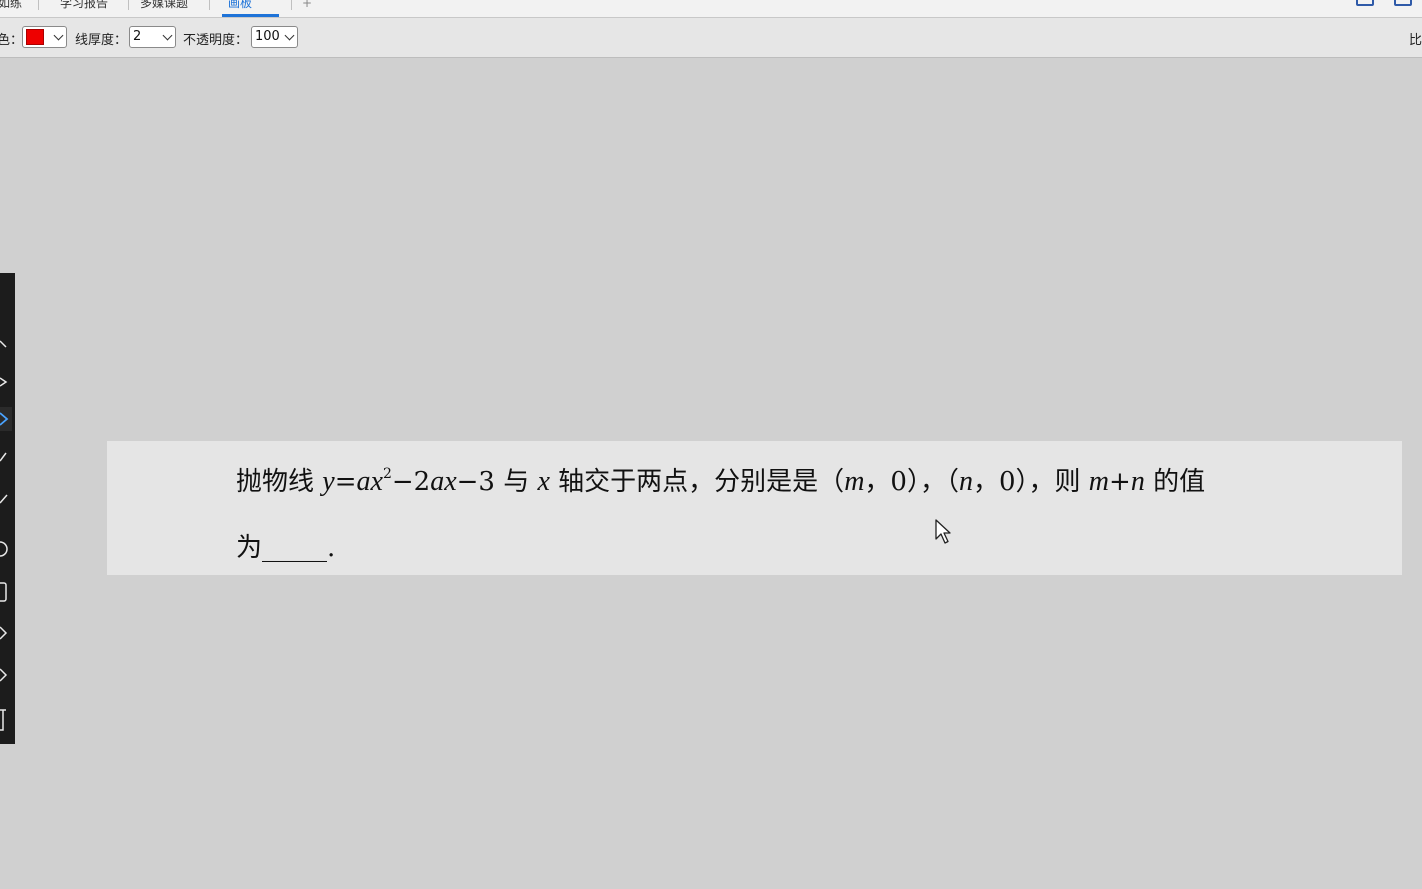 The height and width of the screenshot is (889, 1422). What do you see at coordinates (164, 7) in the screenshot?
I see `tab-multimedia: 多媒课题` at bounding box center [164, 7].